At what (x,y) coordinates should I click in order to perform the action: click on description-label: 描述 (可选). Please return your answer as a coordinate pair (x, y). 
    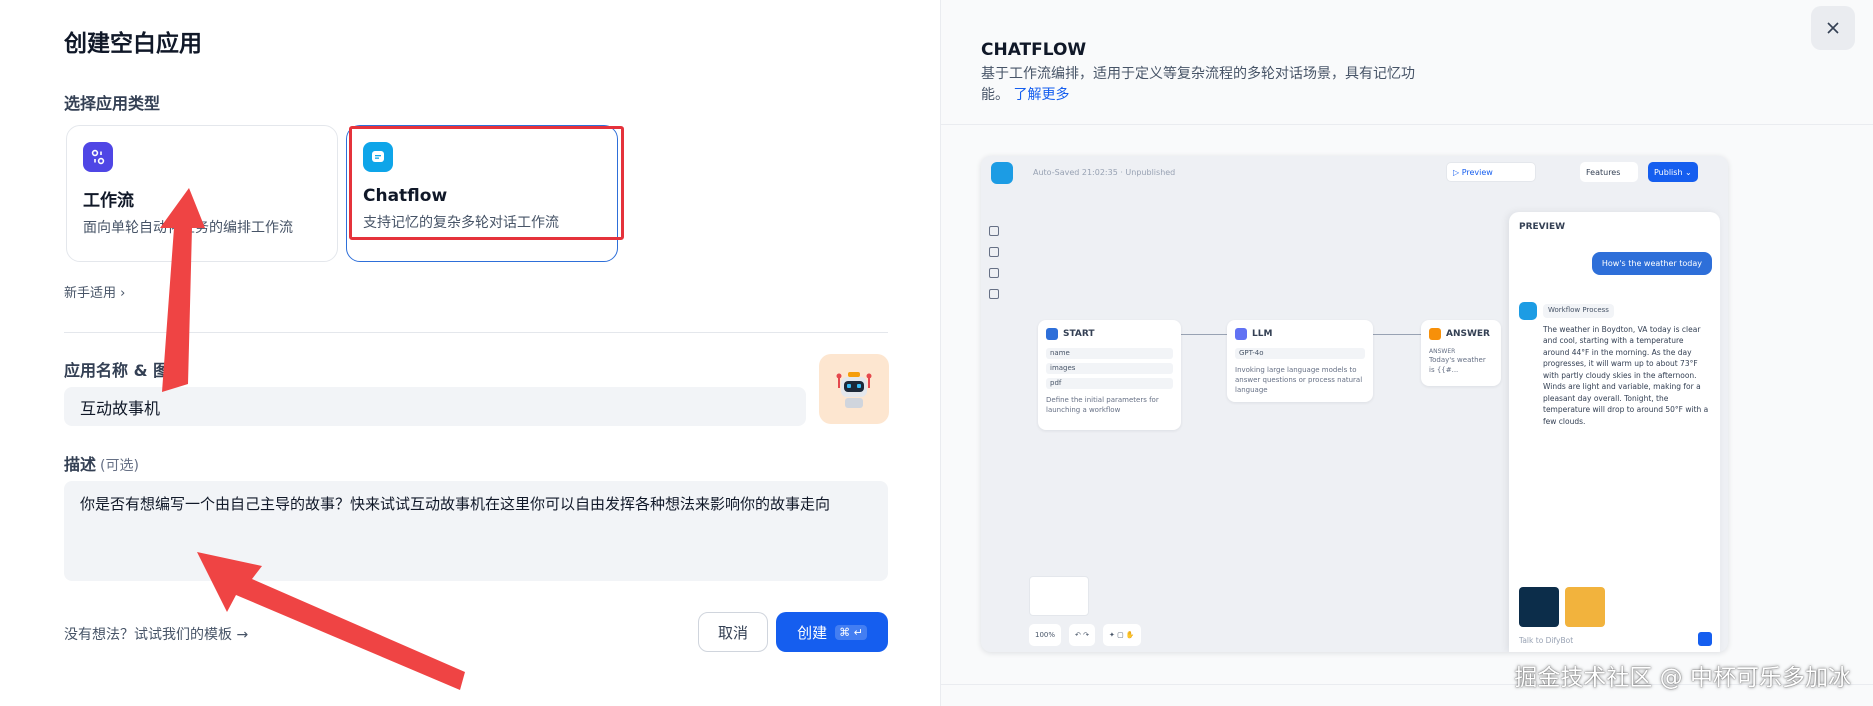
    Looking at the image, I should click on (101, 463).